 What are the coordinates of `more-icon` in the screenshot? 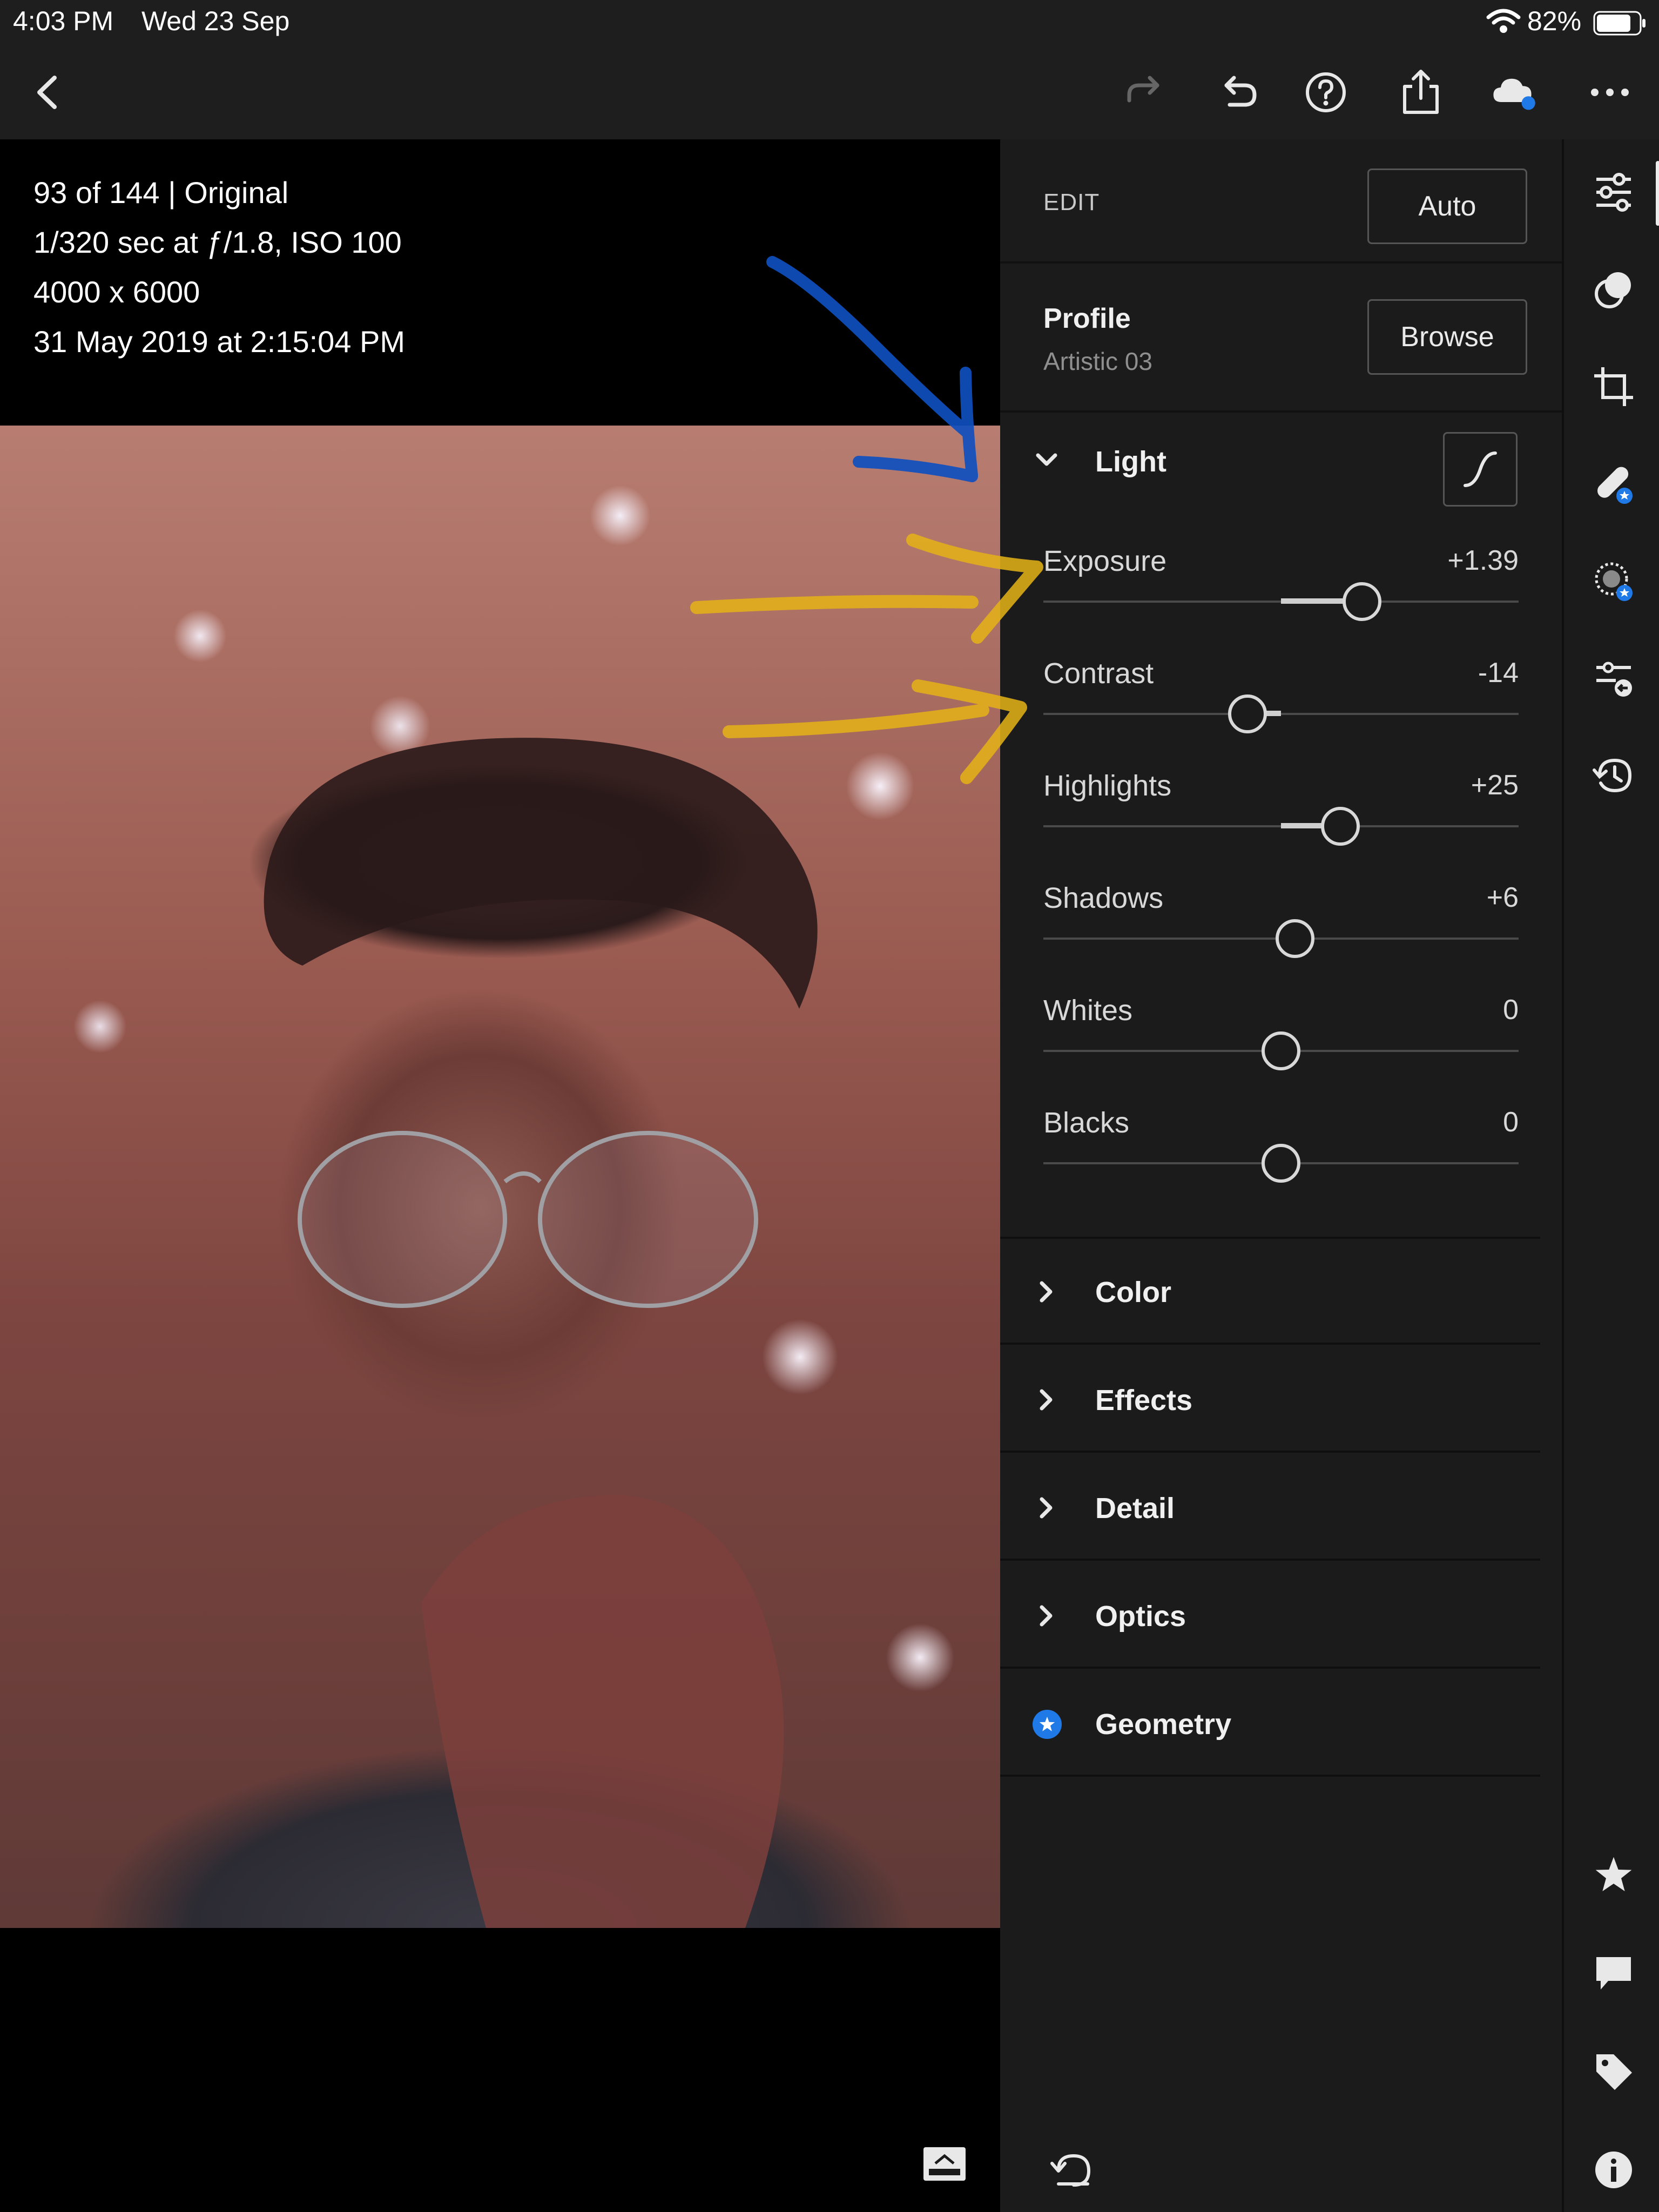 It's located at (1610, 92).